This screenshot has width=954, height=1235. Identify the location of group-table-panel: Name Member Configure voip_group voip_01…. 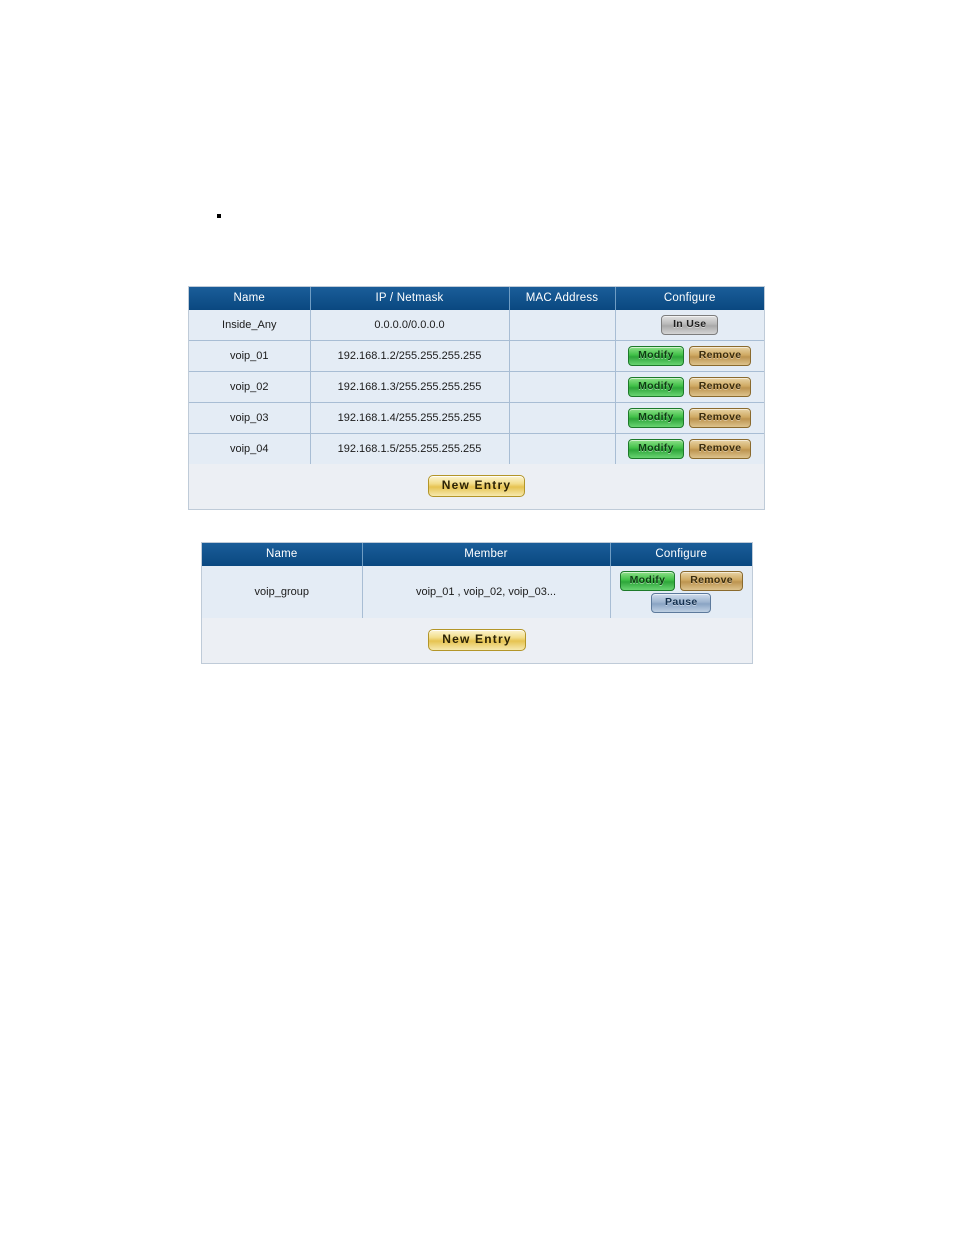
(477, 603).